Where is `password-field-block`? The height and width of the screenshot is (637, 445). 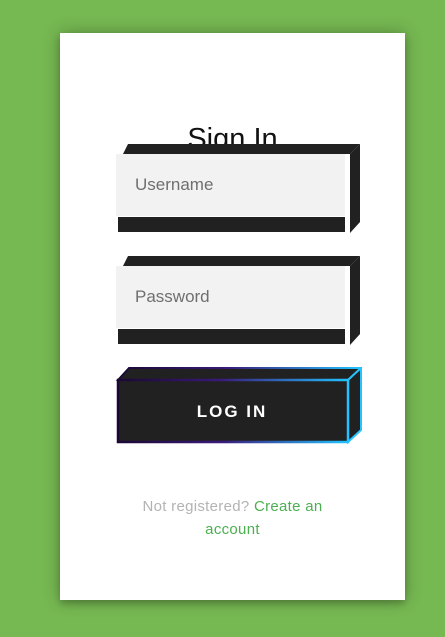
password-field-block is located at coordinates (238, 301).